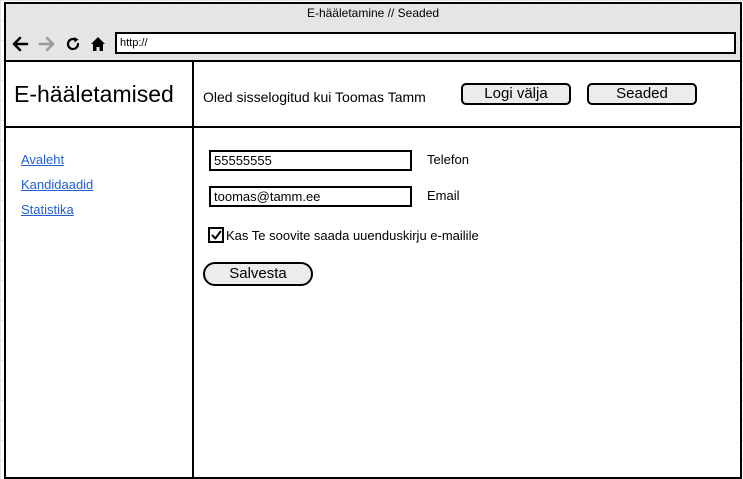 This screenshot has width=743, height=479. I want to click on logout-button: Logi välja, so click(516, 94).